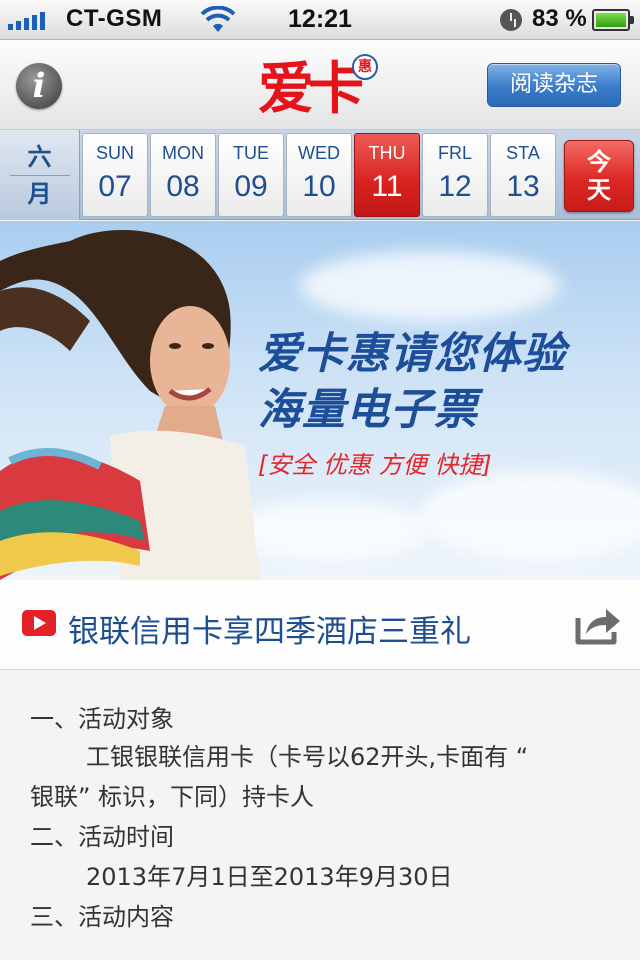  Describe the element at coordinates (115, 186) in the screenshot. I see `day-date: 07` at that location.